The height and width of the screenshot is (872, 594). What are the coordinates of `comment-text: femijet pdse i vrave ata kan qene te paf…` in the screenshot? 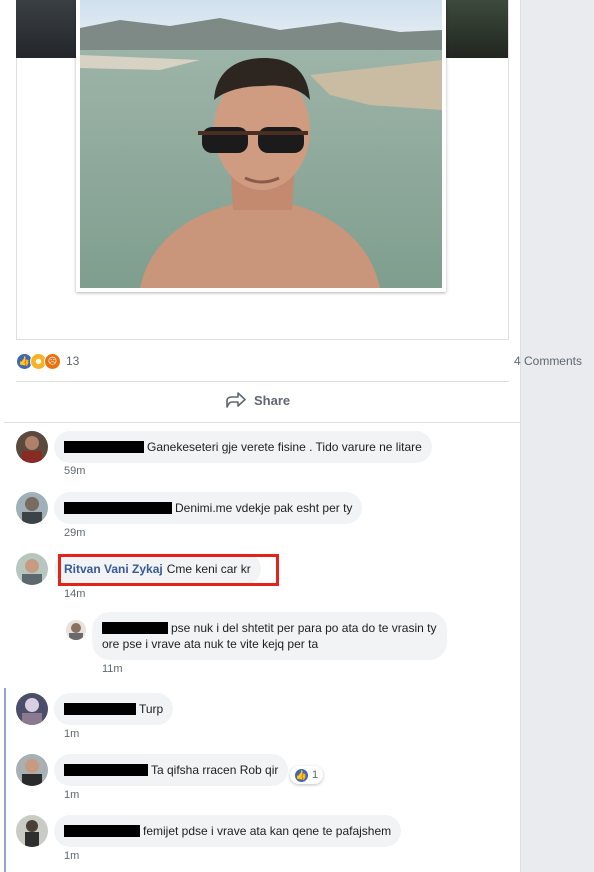 It's located at (267, 831).